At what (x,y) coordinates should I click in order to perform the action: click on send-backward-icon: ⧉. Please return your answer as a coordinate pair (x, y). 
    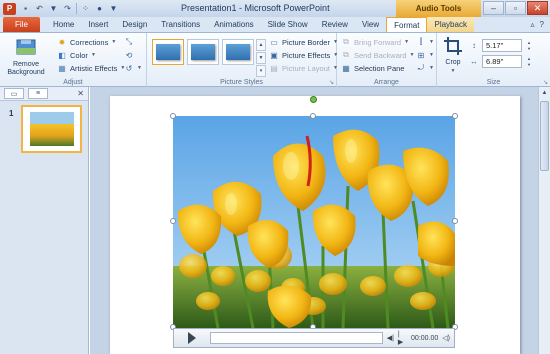
    Looking at the image, I should click on (346, 54).